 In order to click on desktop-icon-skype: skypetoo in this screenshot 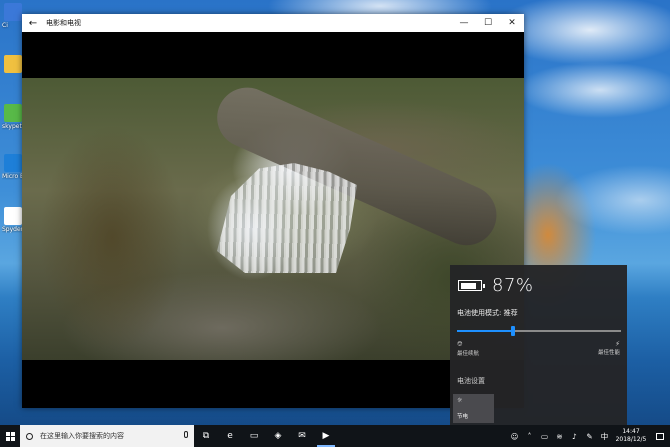, I will do `click(14, 129)`.